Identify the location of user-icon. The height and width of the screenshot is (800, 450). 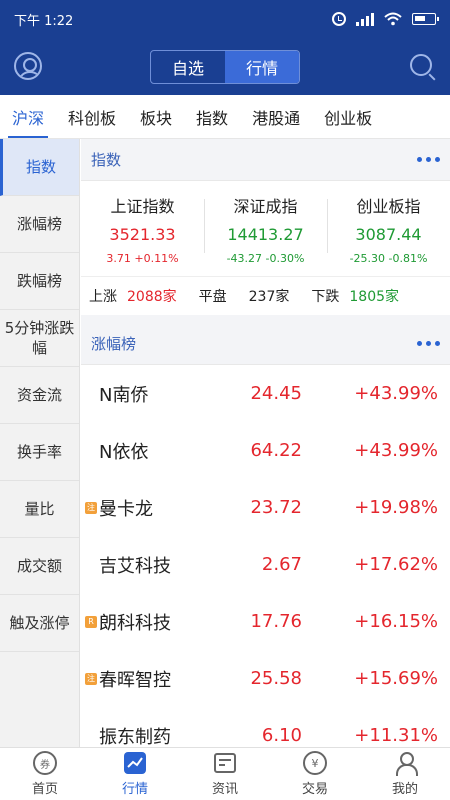
(28, 66).